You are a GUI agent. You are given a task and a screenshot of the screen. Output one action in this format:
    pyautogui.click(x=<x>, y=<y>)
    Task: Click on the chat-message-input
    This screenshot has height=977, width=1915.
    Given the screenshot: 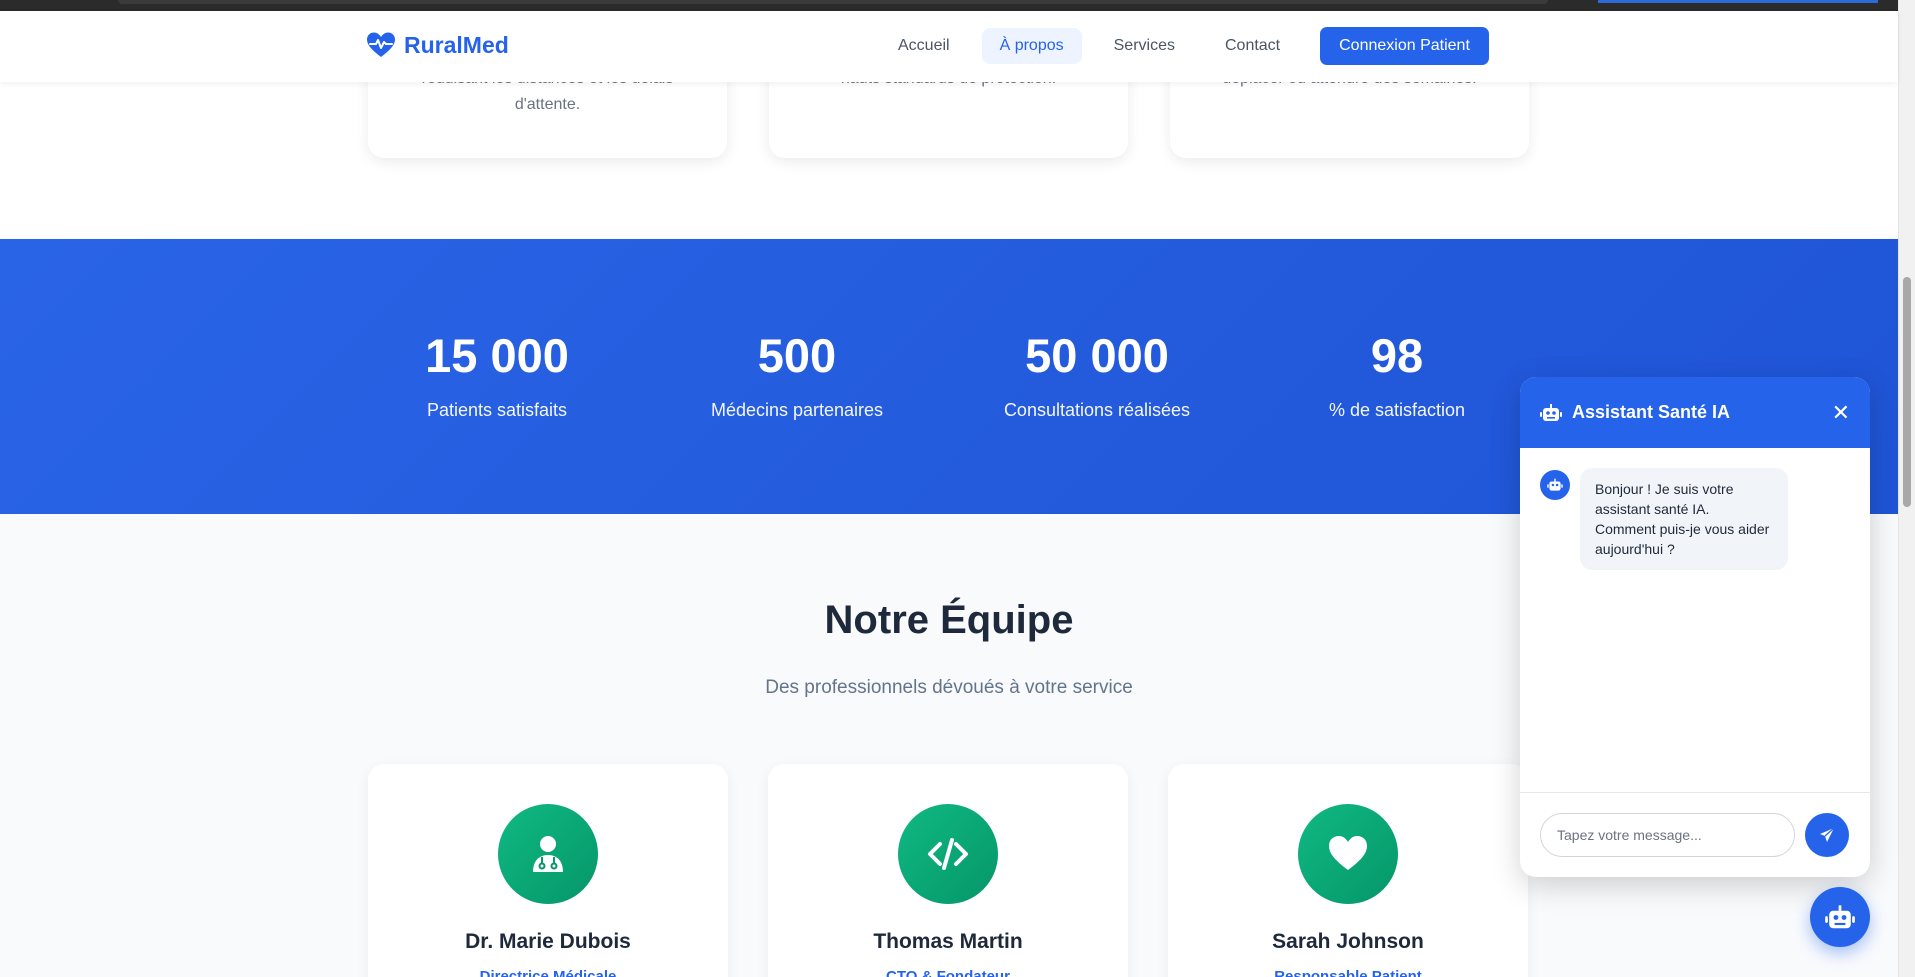 What is the action you would take?
    pyautogui.click(x=1667, y=835)
    